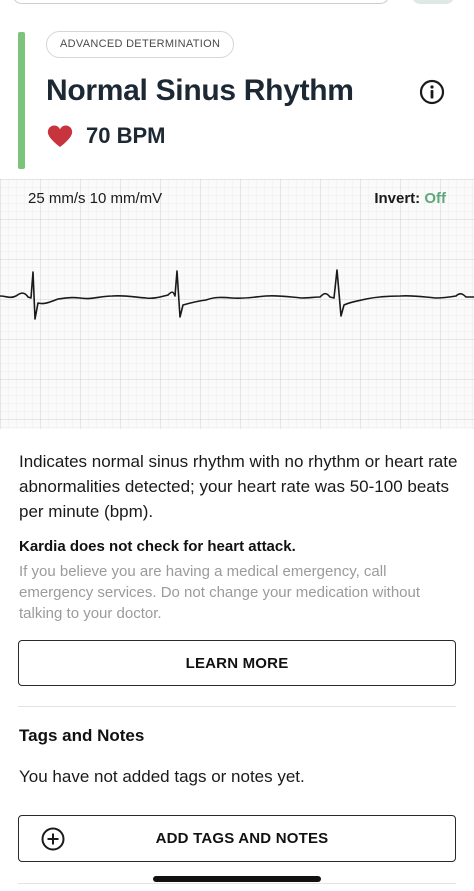 This screenshot has width=474, height=891. What do you see at coordinates (433, 2) in the screenshot?
I see `previous-button-edge` at bounding box center [433, 2].